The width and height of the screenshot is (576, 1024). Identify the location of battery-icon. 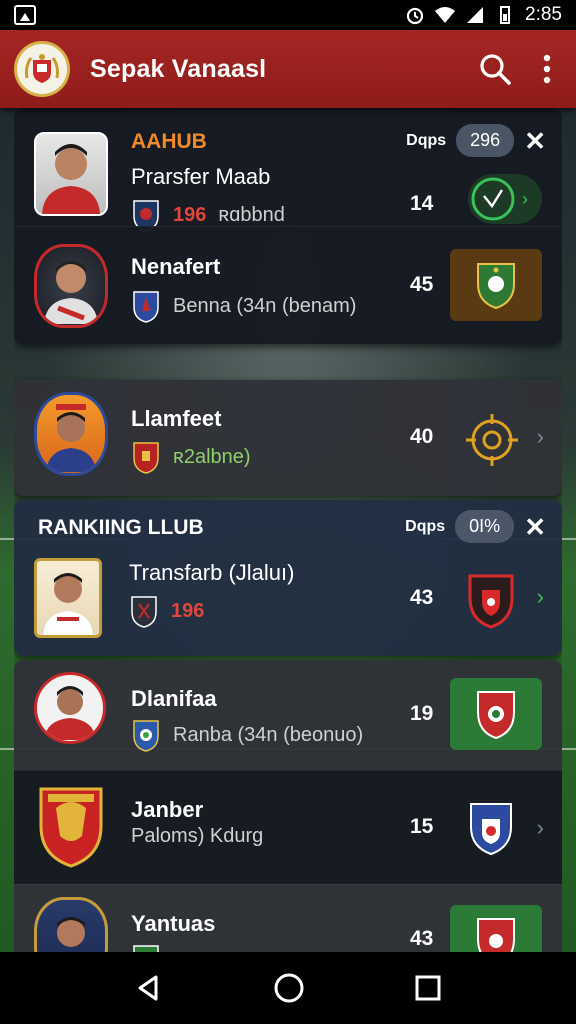
(505, 15).